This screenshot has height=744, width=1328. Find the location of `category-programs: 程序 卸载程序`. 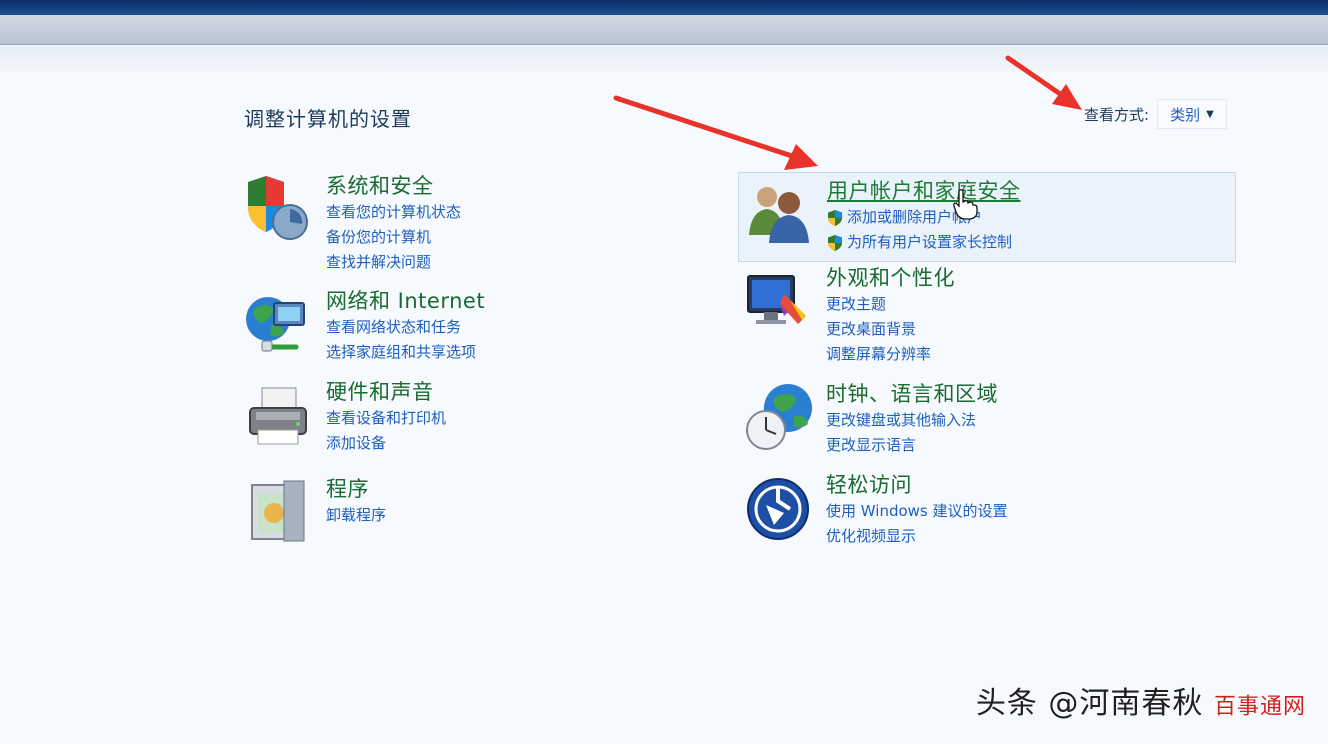

category-programs: 程序 卸载程序 is located at coordinates (315, 511).